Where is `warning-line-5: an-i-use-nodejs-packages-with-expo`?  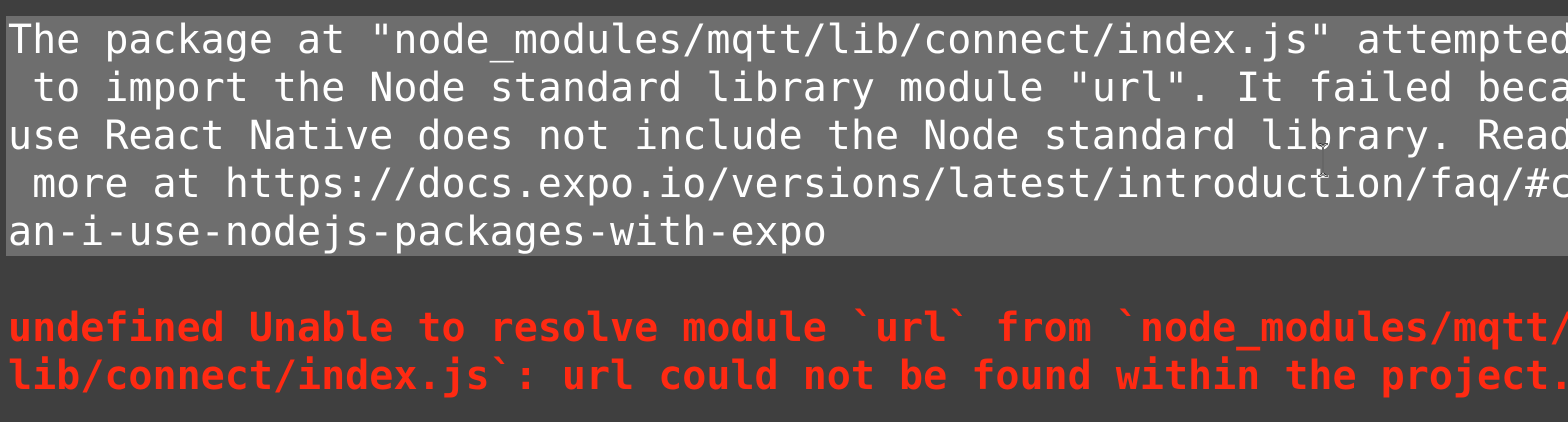
warning-line-5: an-i-use-nodejs-packages-with-expo is located at coordinates (417, 232).